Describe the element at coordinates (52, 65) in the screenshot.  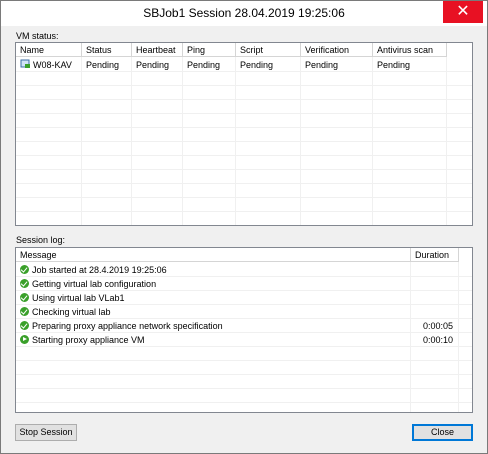
I see `cell-text: W08-KAV` at that location.